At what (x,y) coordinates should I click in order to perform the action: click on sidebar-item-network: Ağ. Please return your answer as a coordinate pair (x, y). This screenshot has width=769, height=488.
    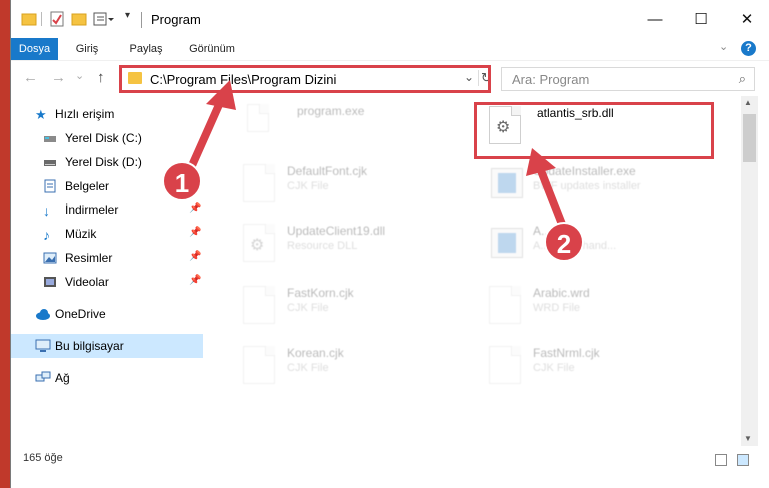
    Looking at the image, I should click on (107, 378).